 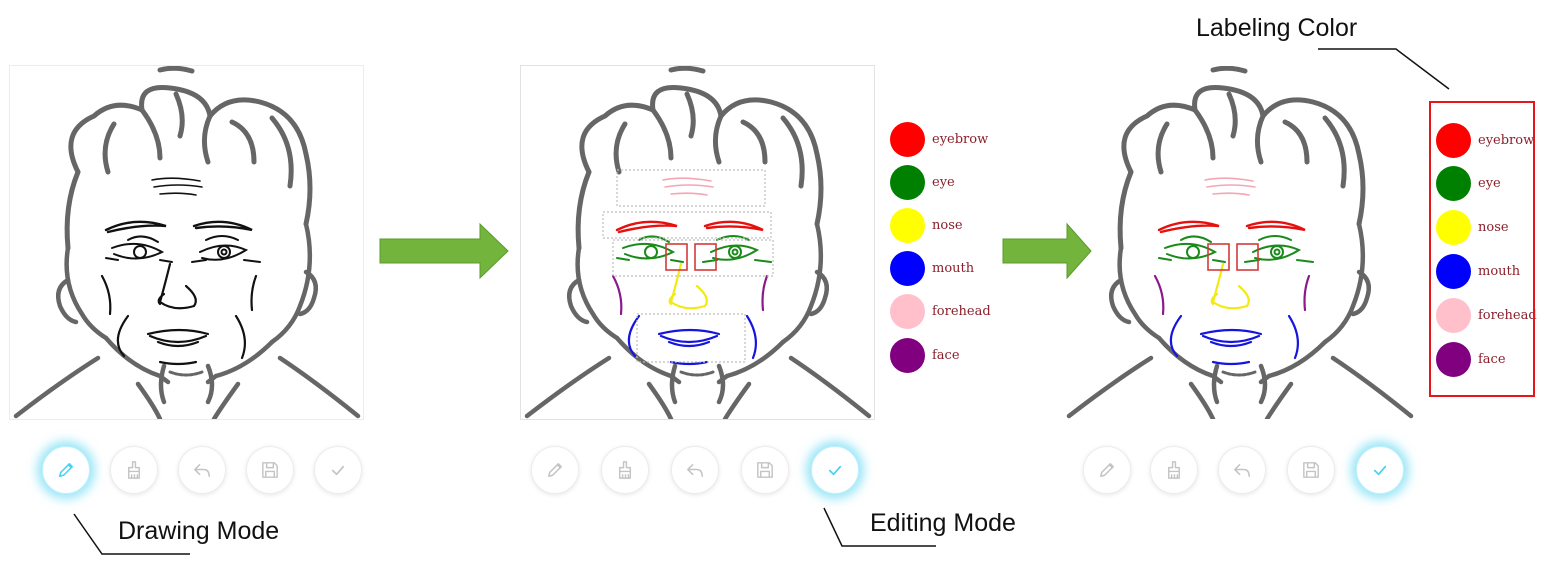 I want to click on color-swatch-eye, so click(x=907, y=182).